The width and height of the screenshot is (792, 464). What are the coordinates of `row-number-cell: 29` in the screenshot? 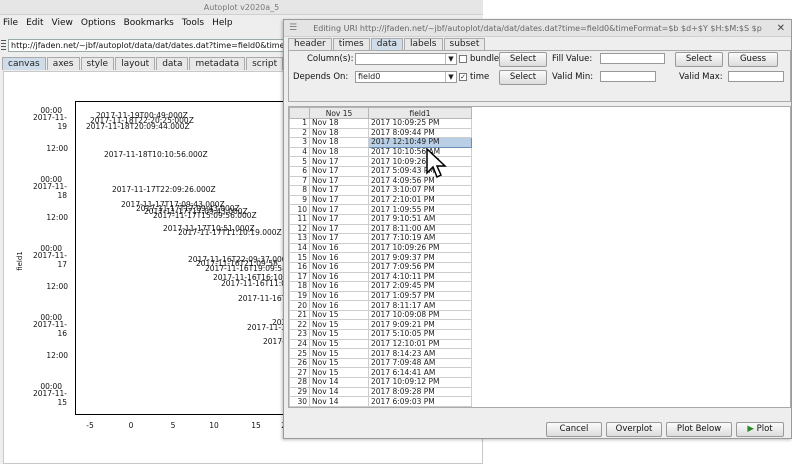 It's located at (299, 392).